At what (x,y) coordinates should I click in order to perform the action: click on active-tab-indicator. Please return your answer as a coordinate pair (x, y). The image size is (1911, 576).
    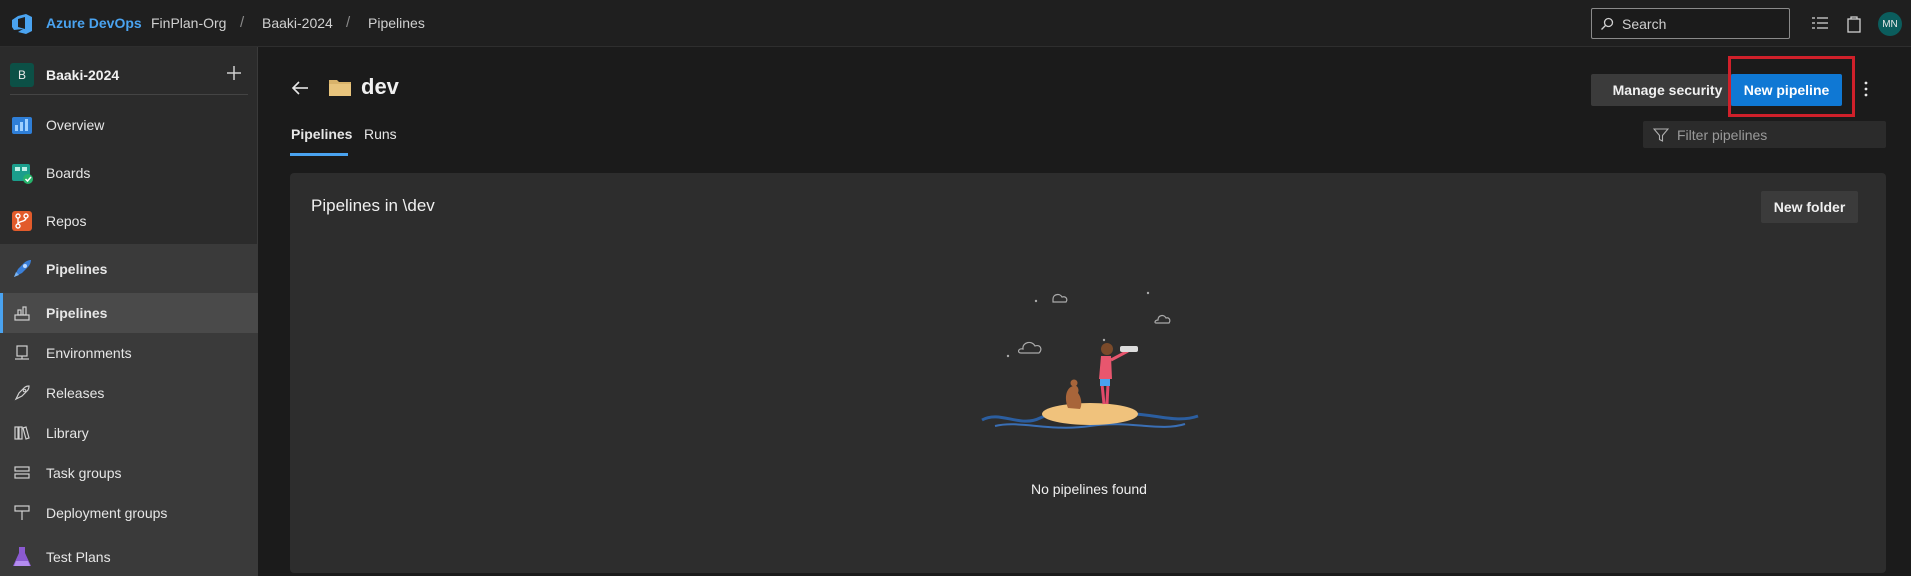
    Looking at the image, I should click on (319, 154).